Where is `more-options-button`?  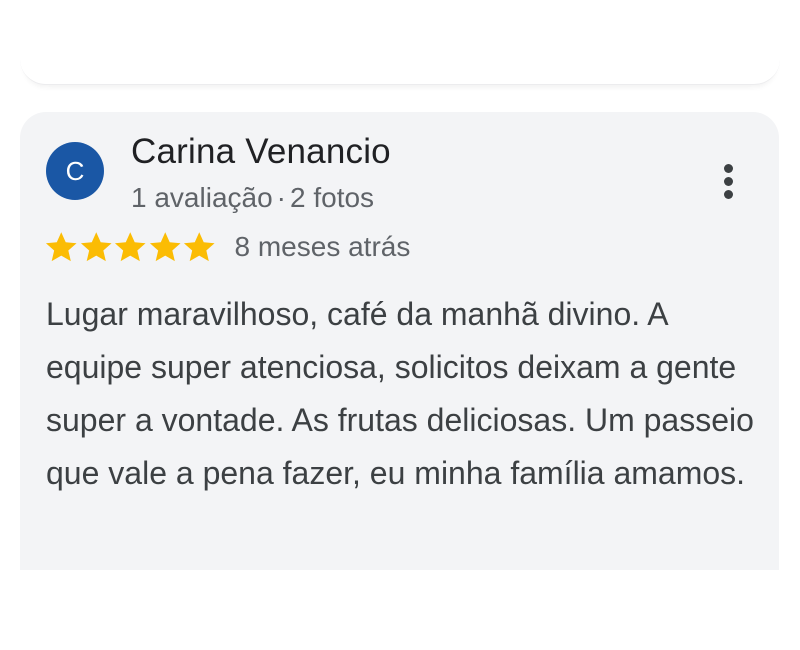 more-options-button is located at coordinates (730, 182).